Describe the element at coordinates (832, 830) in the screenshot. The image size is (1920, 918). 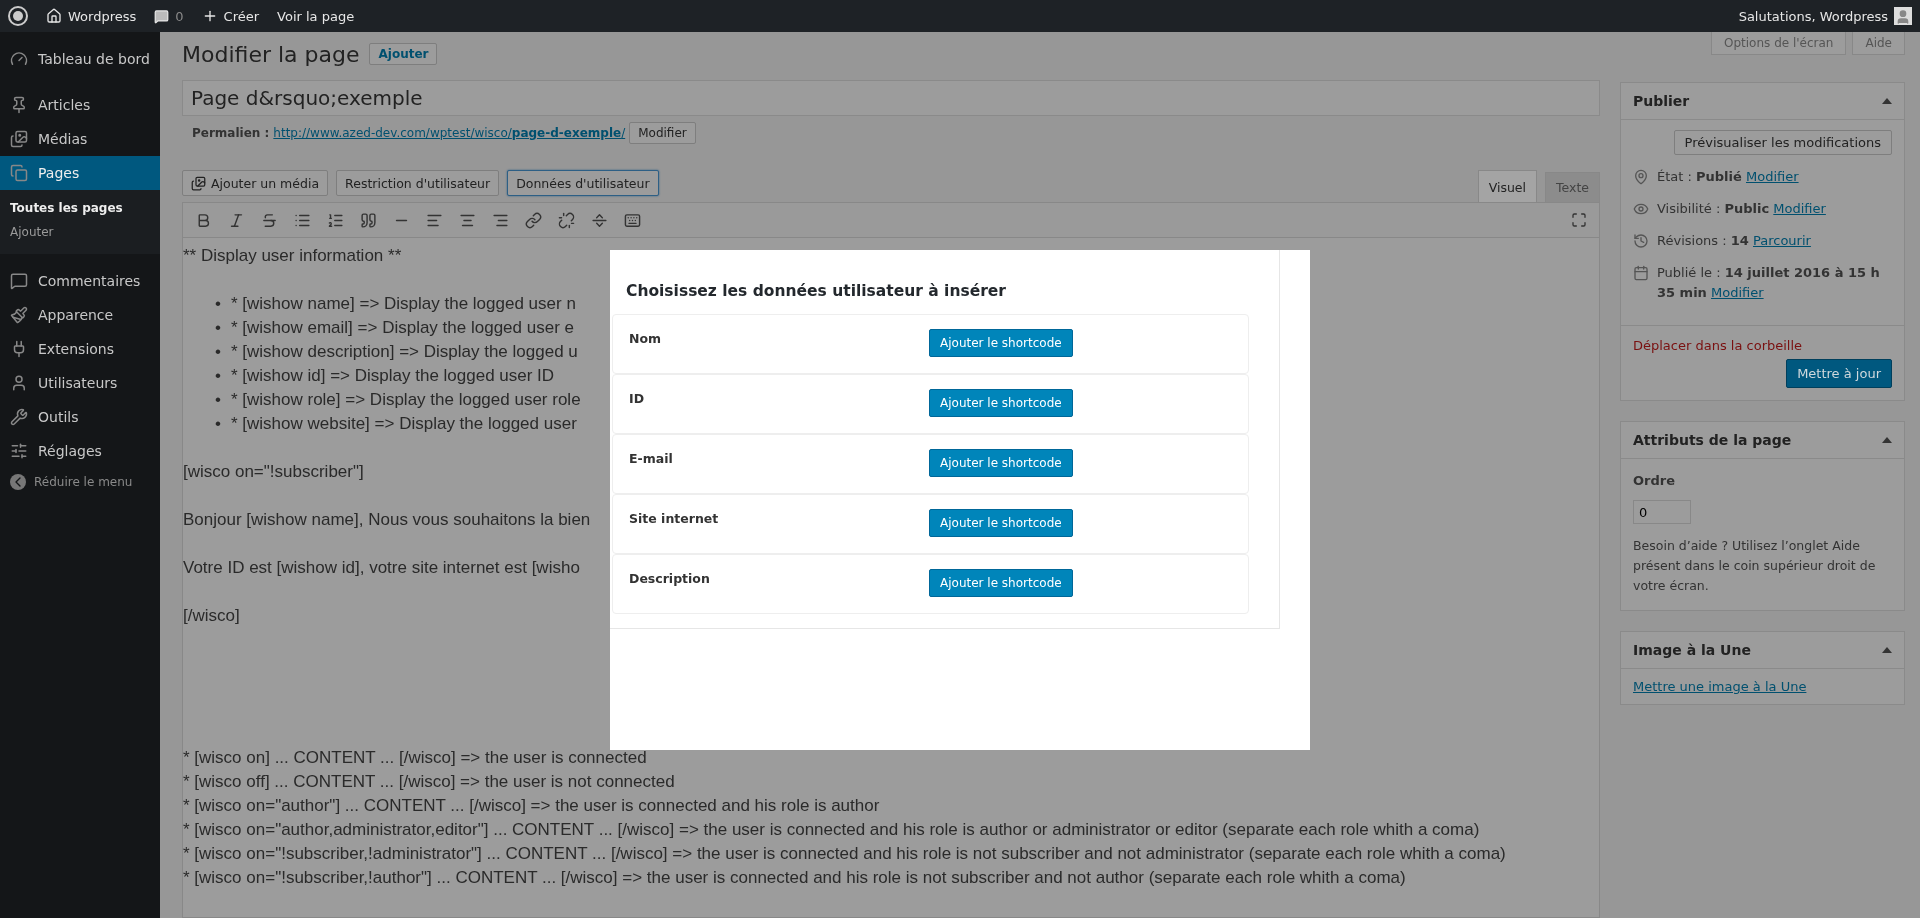
I see `editor-line: * [wisco on="author,administrator,editor"] ... CONTENT ... [/wisco] => the user is connected and his role is author or administrator or editor (separate each role whith a coma)` at that location.